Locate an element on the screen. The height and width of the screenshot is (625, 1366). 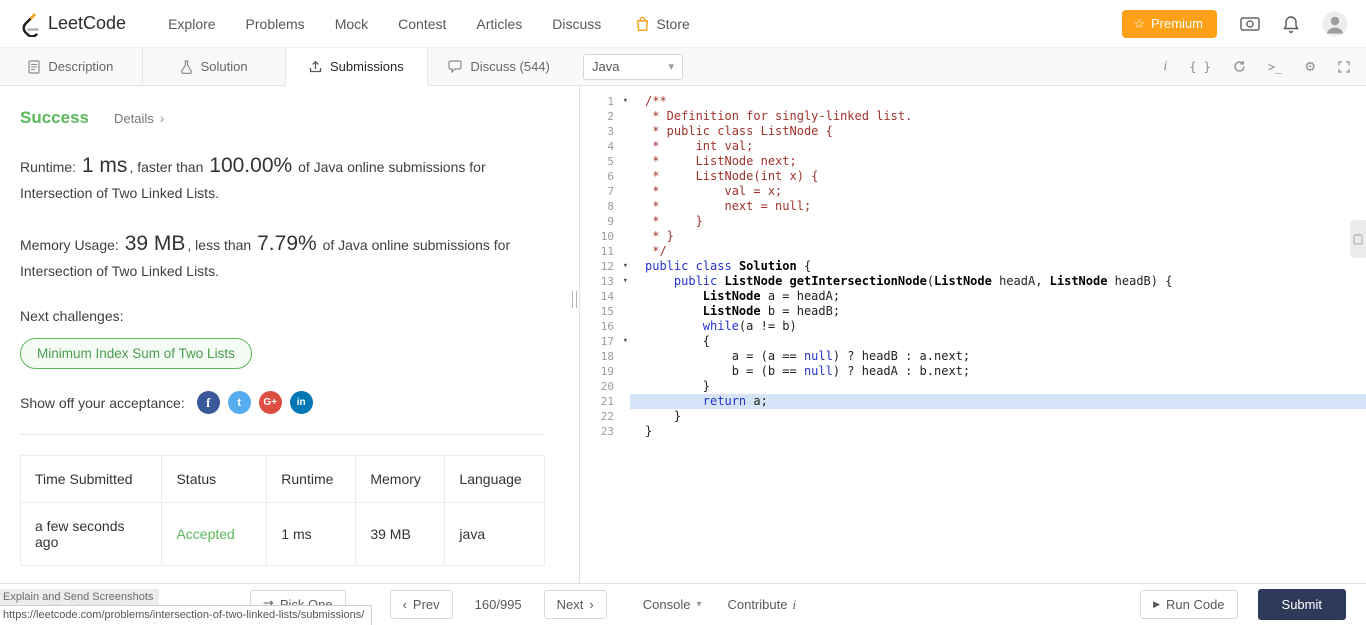
code-line: b = (b == null) ? headA : b.next; is located at coordinates (998, 371).